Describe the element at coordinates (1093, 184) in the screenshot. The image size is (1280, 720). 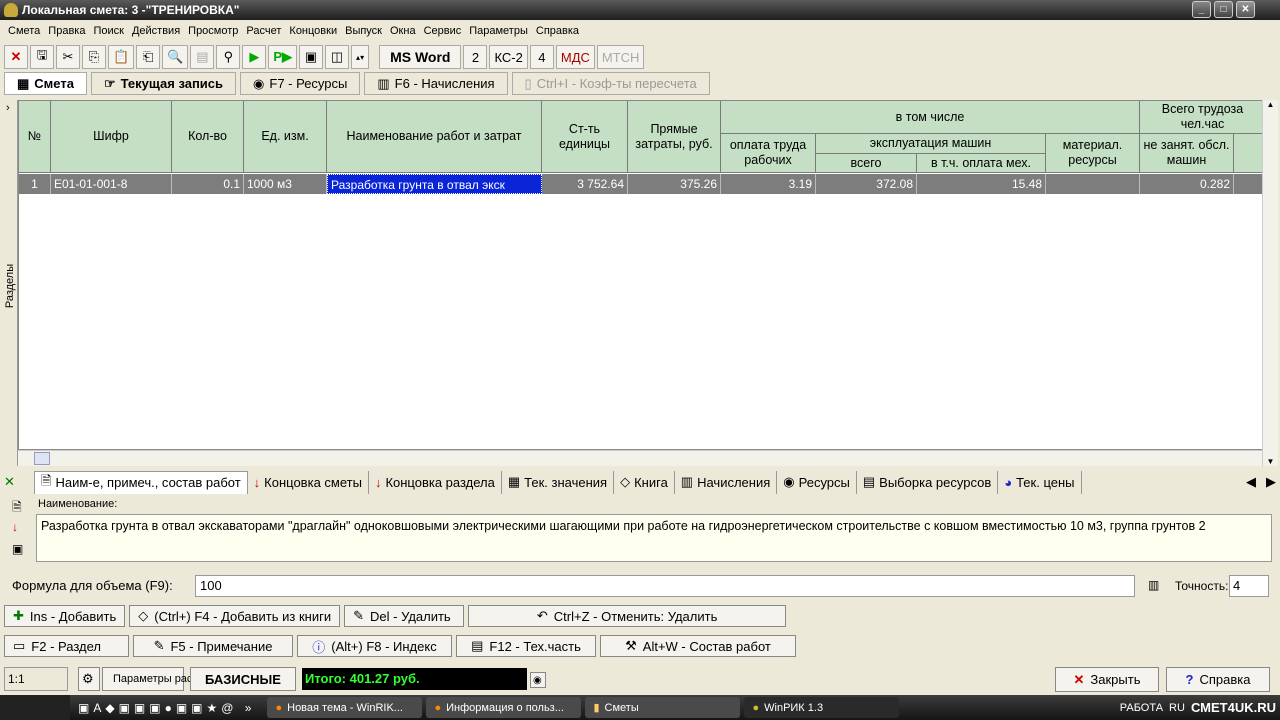
I see `cell-materials` at that location.